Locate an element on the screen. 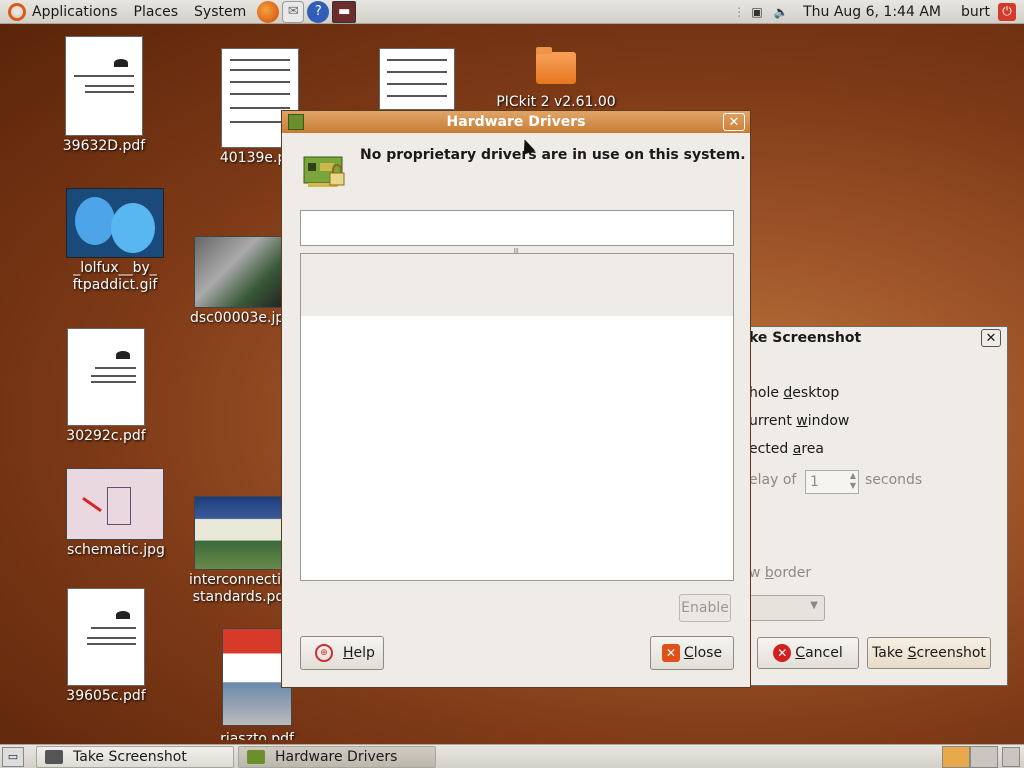 The width and height of the screenshot is (1024, 768). desktop-icon-unnamed-pdf is located at coordinates (417, 79).